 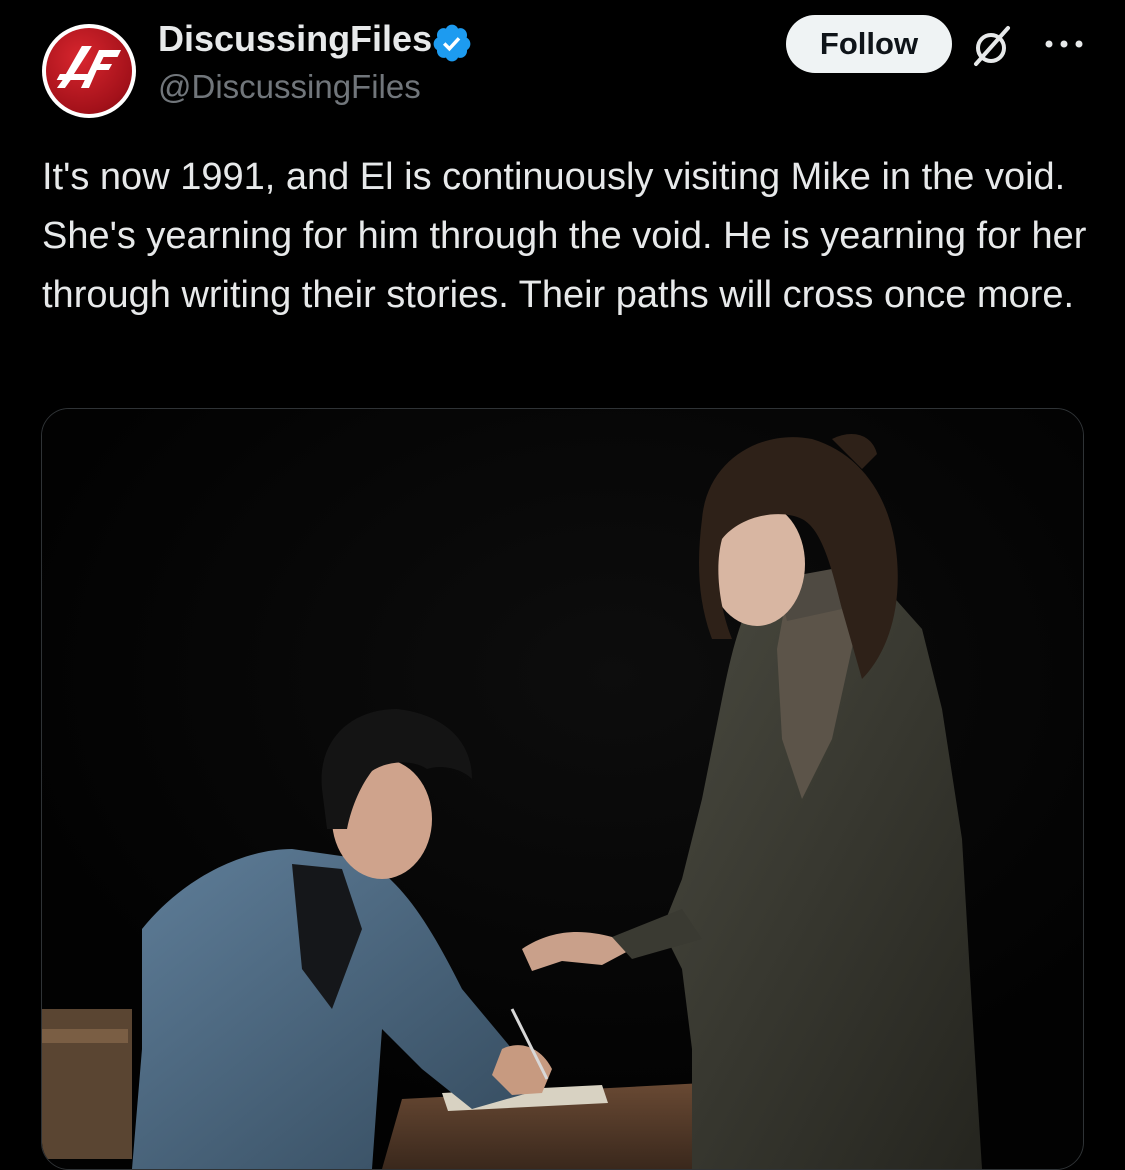 I want to click on avatar-logo, so click(x=89, y=71).